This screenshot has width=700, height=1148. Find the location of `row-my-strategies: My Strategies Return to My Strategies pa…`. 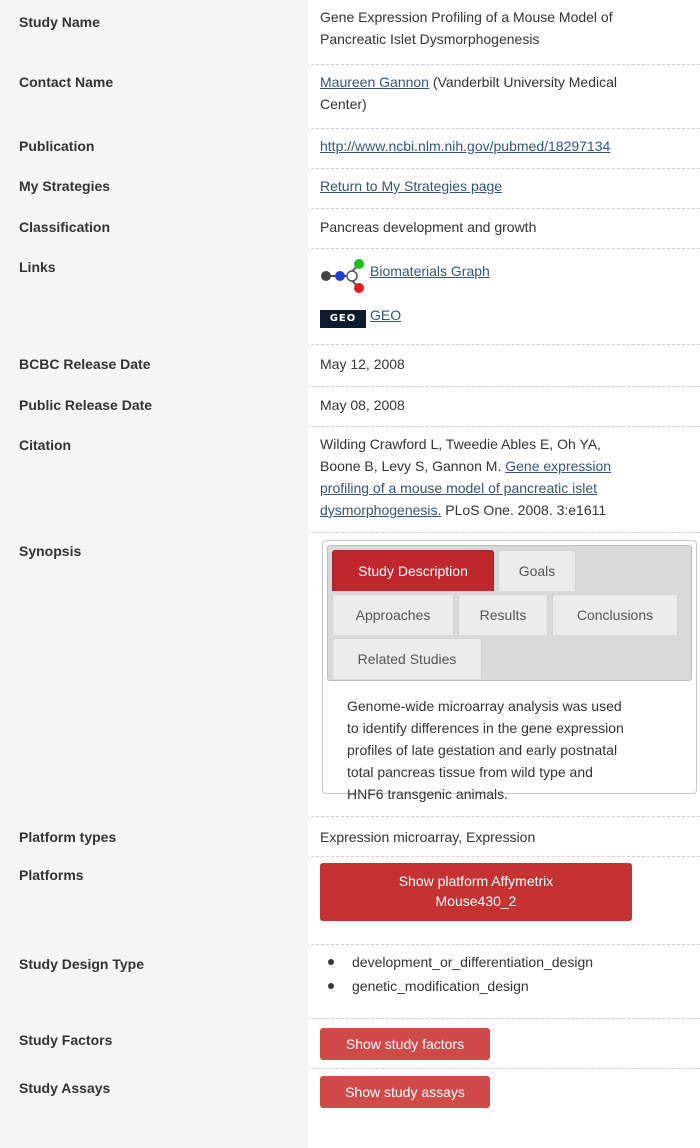

row-my-strategies: My Strategies Return to My Strategies pa… is located at coordinates (350, 188).